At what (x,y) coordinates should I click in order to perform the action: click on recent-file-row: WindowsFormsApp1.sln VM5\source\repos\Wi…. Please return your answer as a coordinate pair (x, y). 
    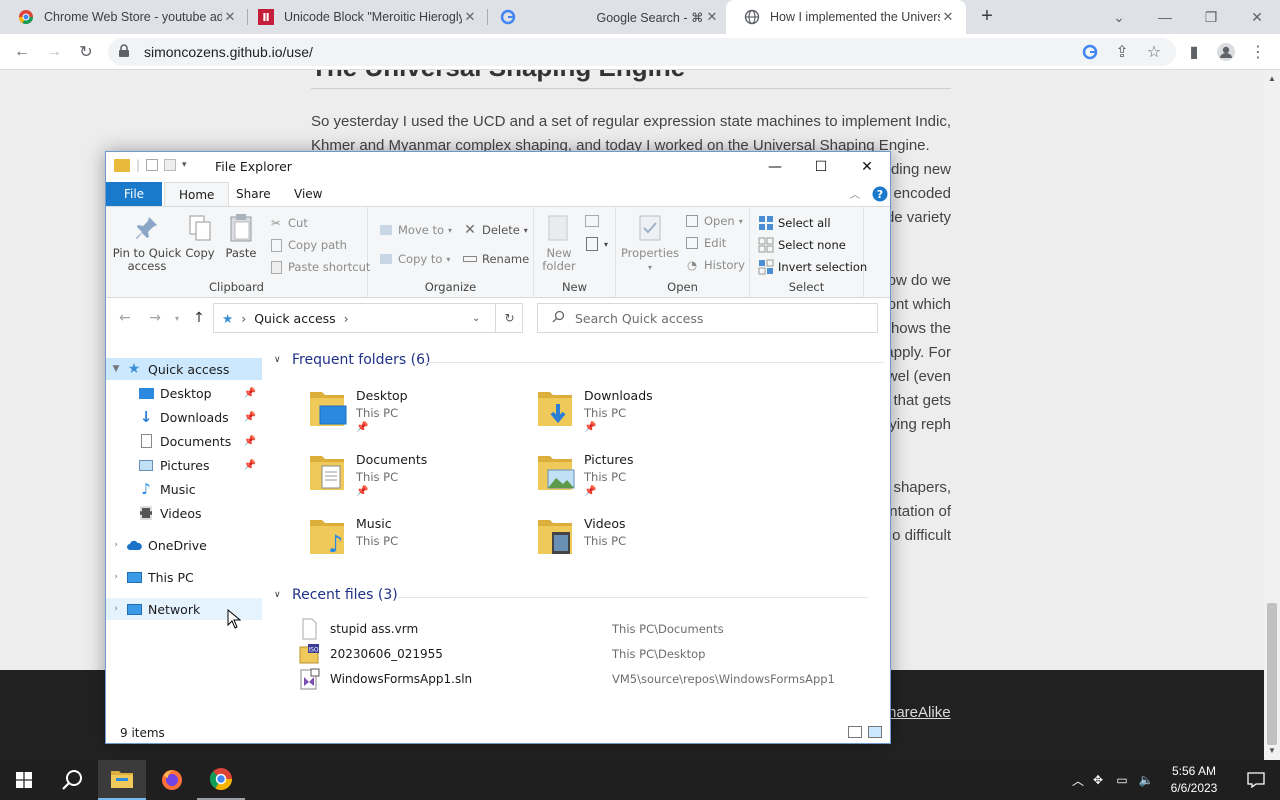
    Looking at the image, I should click on (593, 679).